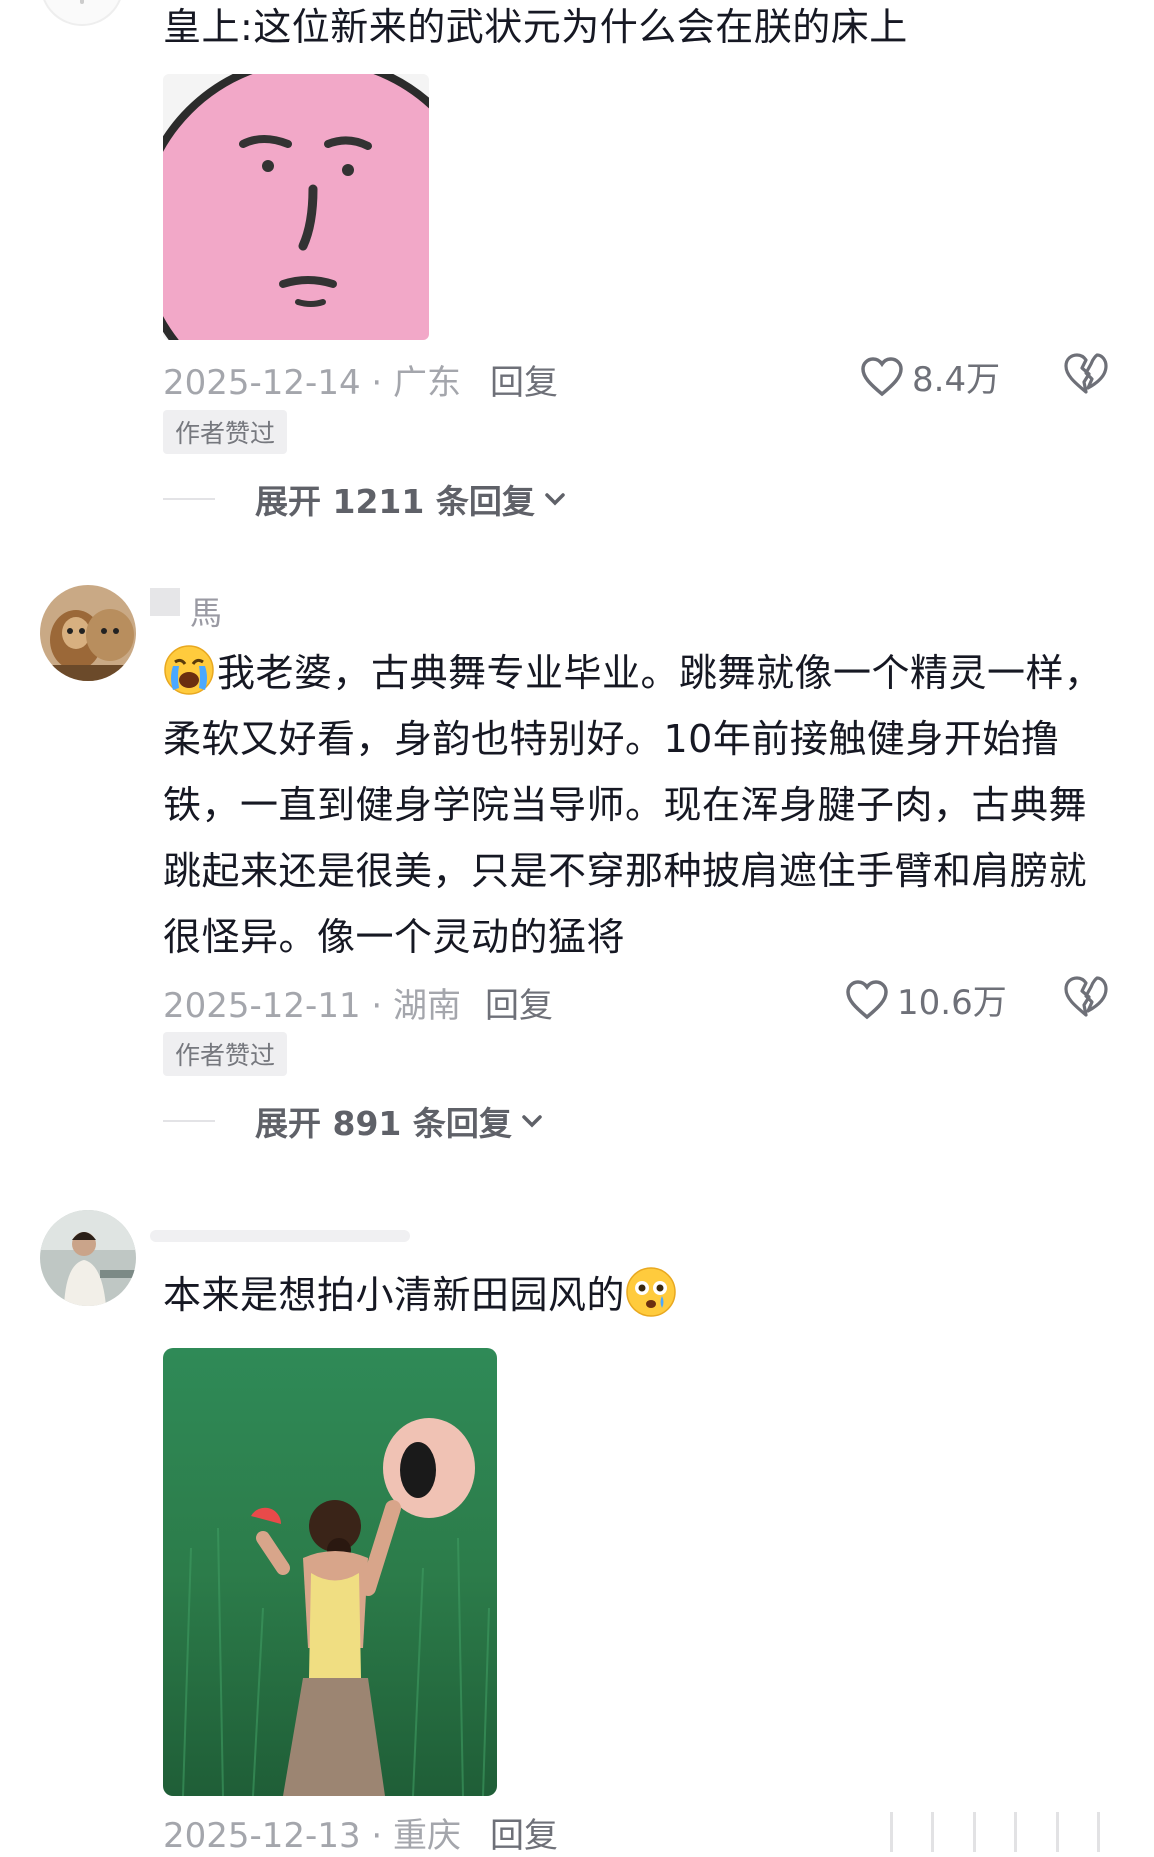 The height and width of the screenshot is (1857, 1154). I want to click on expand-replies-label: 展开 891 条回复, so click(383, 1123).